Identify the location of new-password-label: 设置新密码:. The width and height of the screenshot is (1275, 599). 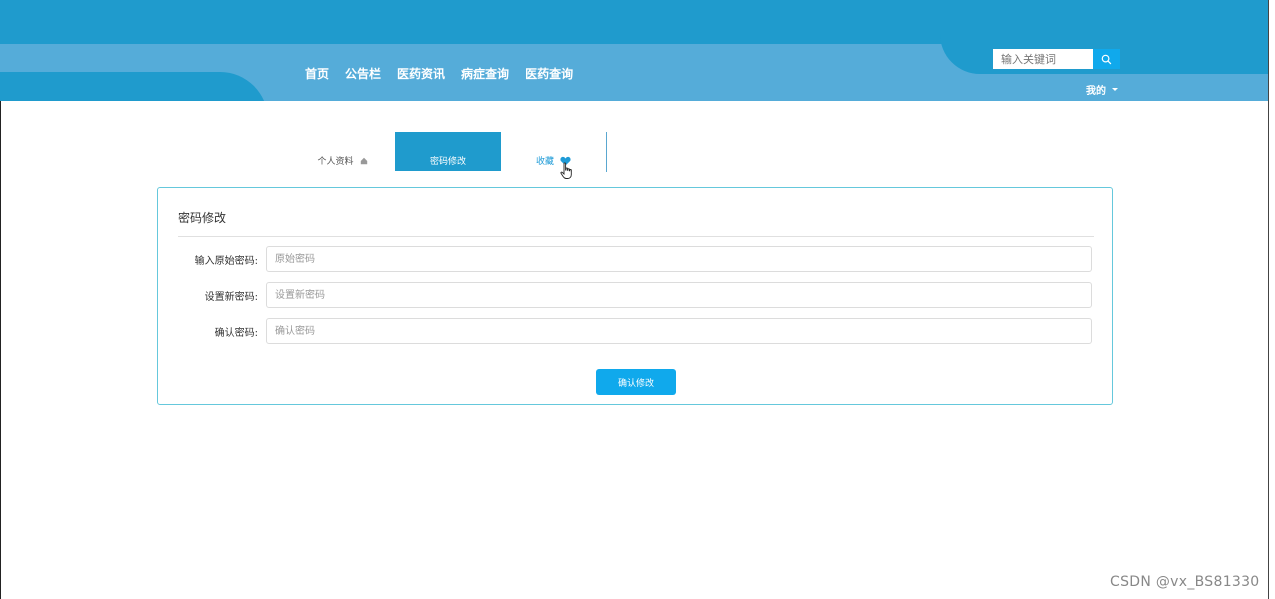
(231, 297).